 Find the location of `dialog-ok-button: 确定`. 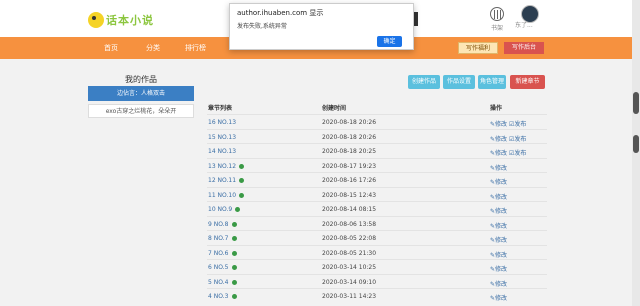

dialog-ok-button: 确定 is located at coordinates (389, 41).